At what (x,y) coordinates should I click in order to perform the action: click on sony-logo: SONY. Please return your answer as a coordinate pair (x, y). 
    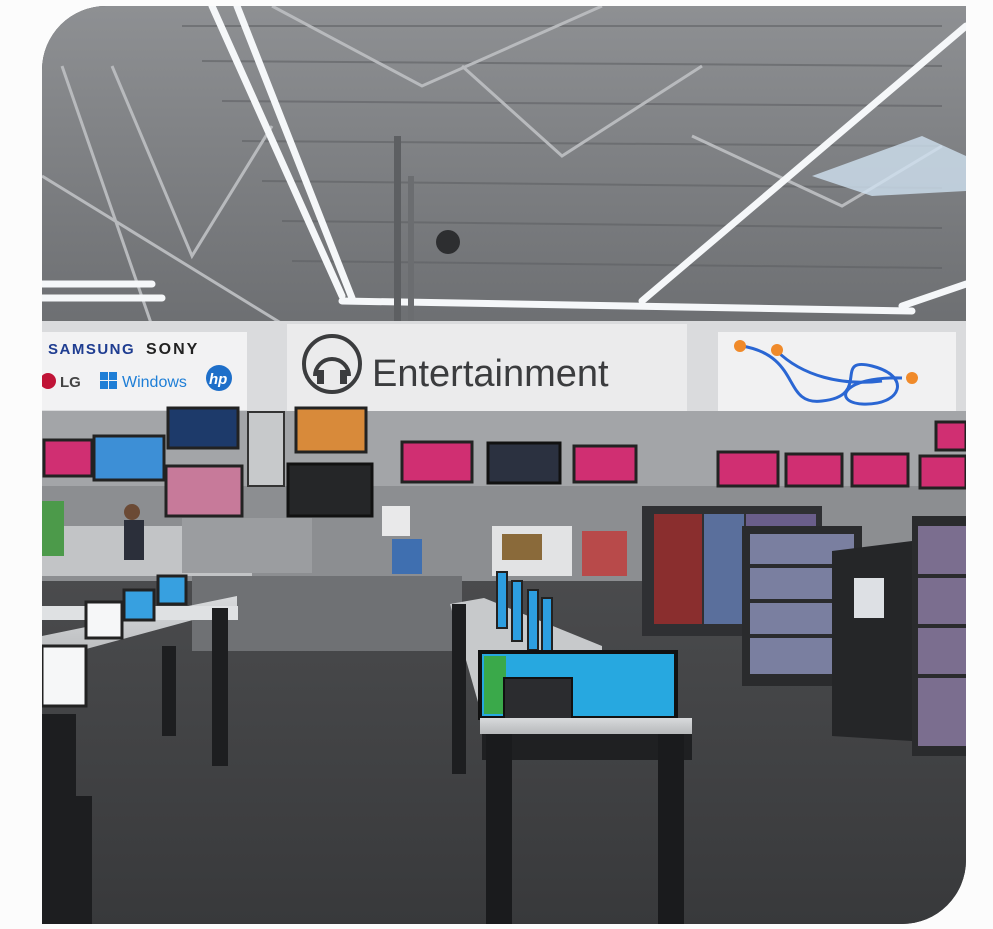
    Looking at the image, I should click on (172, 349).